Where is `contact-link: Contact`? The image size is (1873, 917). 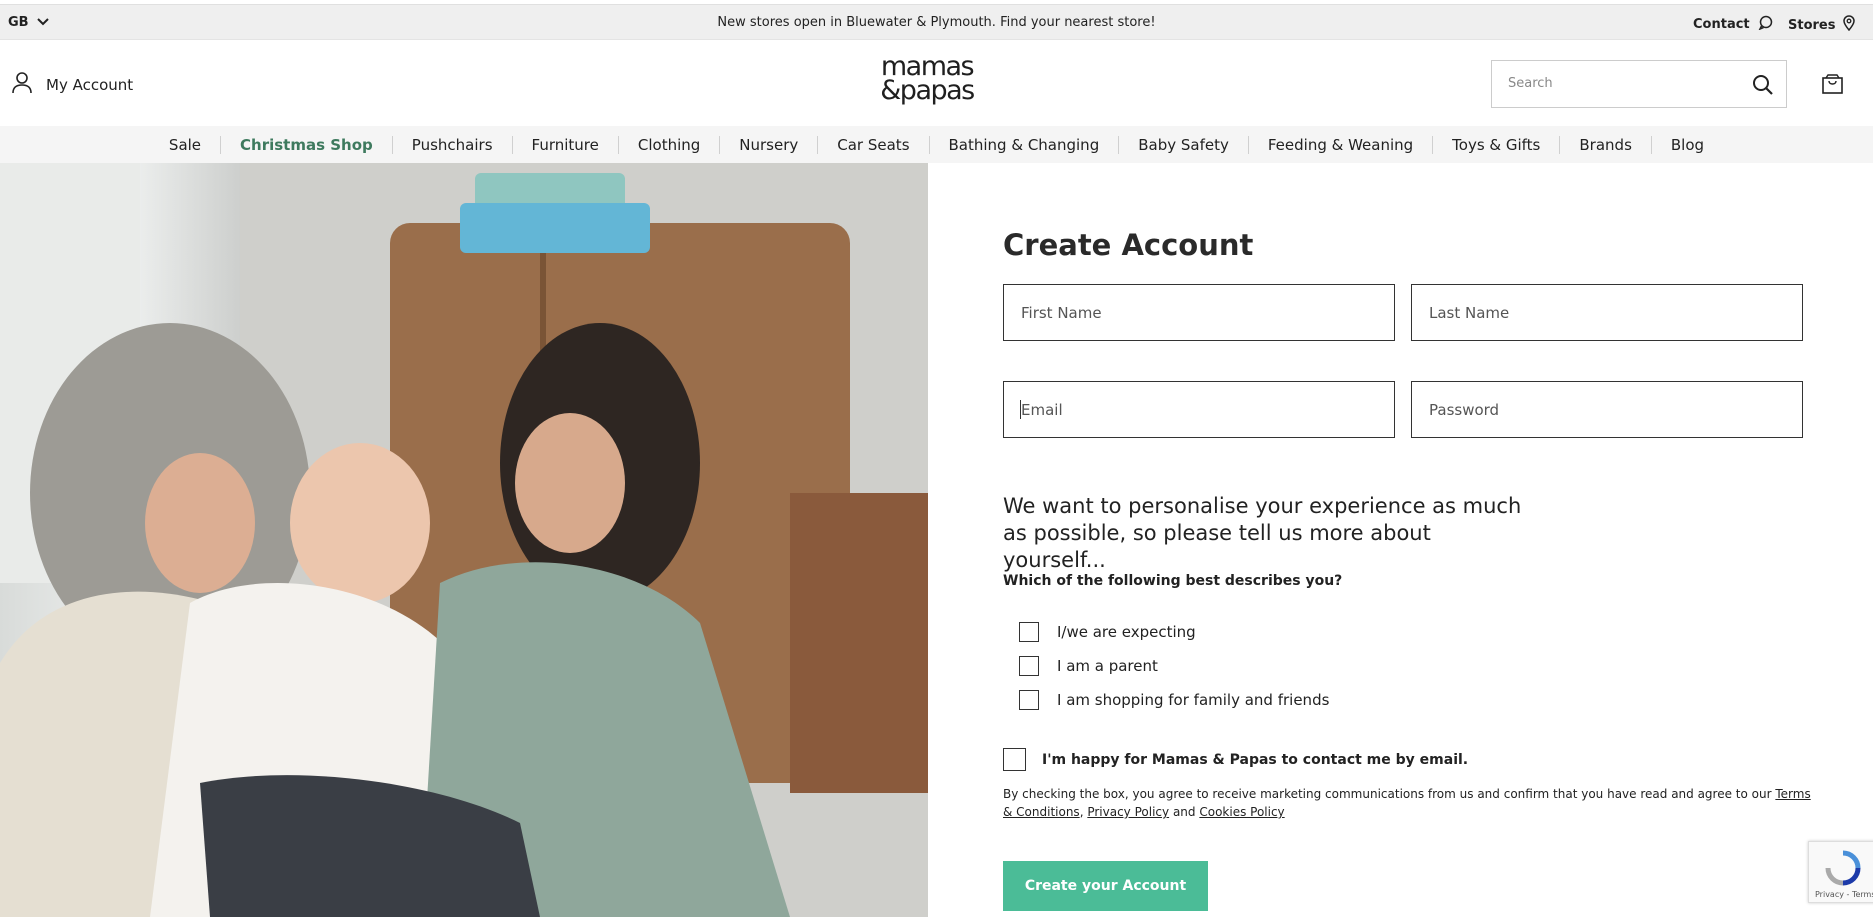 contact-link: Contact is located at coordinates (1733, 24).